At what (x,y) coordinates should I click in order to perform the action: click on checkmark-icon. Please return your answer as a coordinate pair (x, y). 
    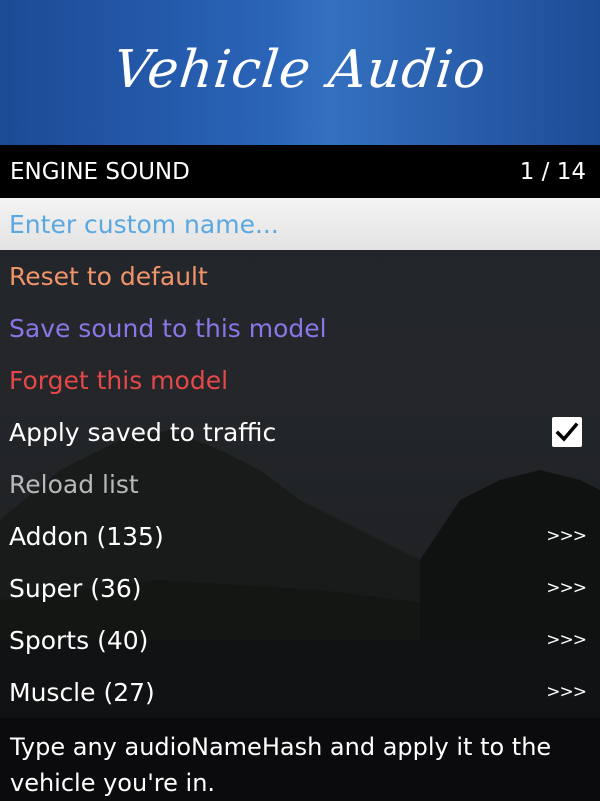
    Looking at the image, I should click on (567, 432).